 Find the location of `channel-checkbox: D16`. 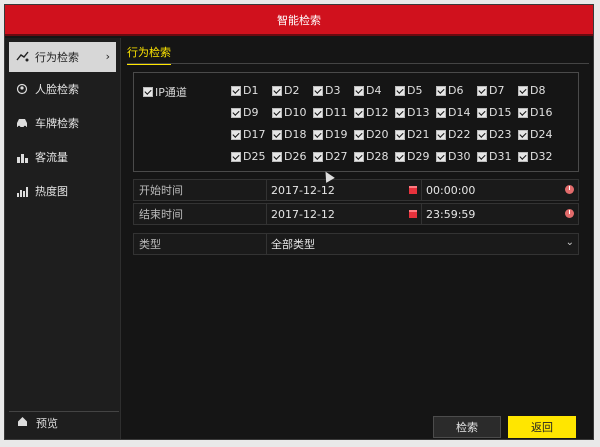

channel-checkbox: D16 is located at coordinates (538, 112).